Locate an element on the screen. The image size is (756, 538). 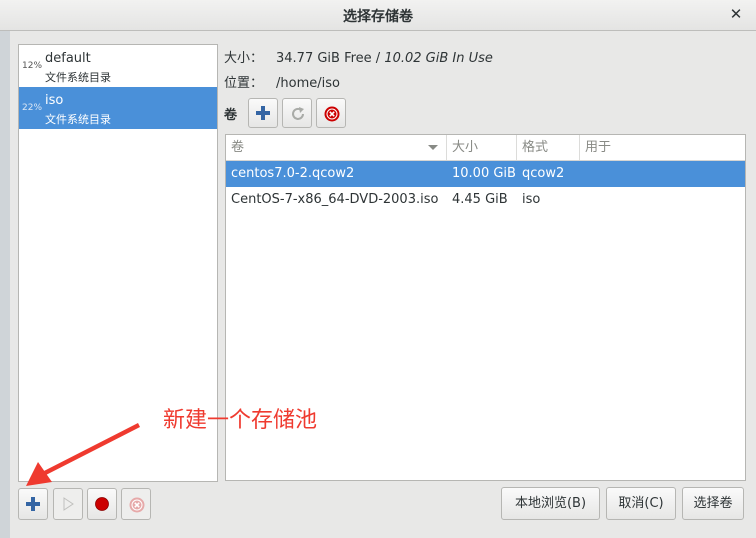
volumes-label: 卷 is located at coordinates (231, 115).